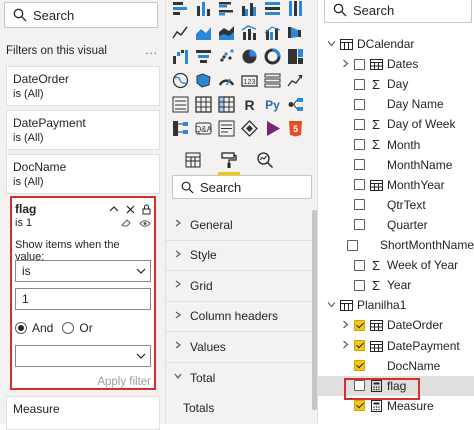 This screenshot has width=474, height=430. I want to click on format-section-style: Style, so click(242, 256).